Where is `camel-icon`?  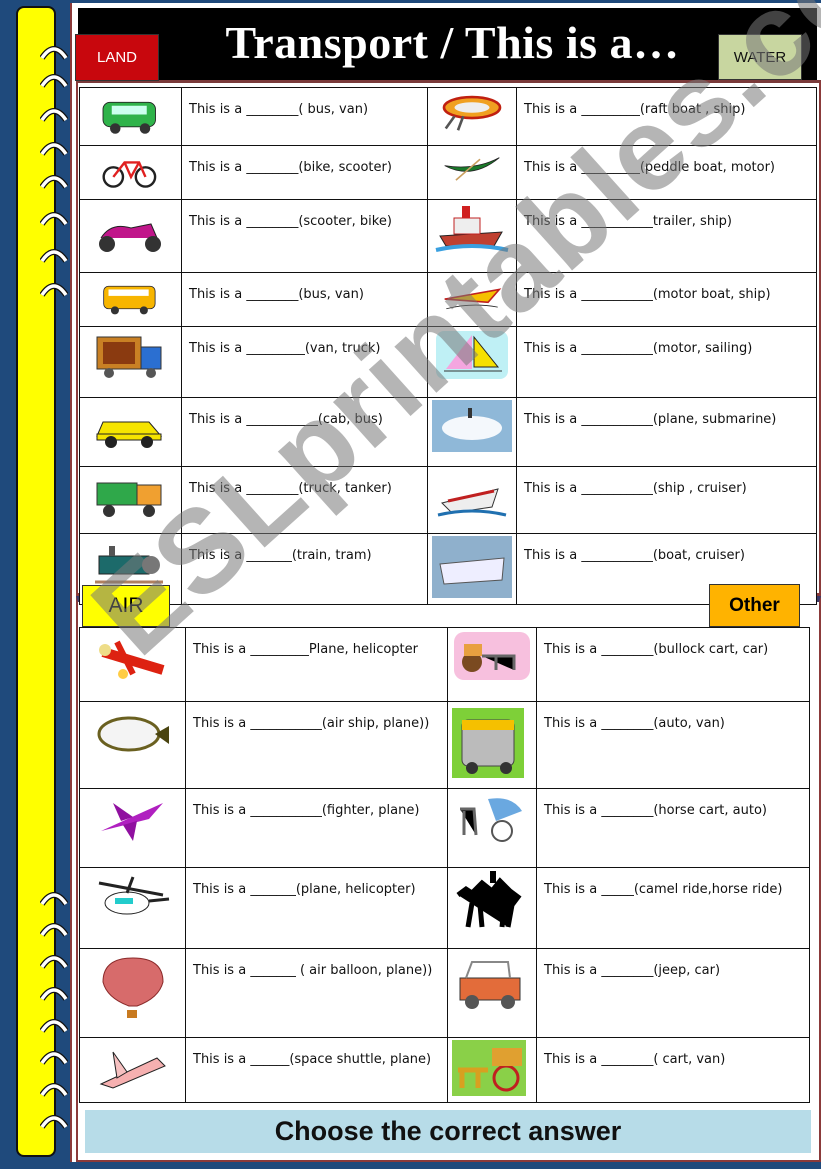
camel-icon is located at coordinates (492, 906).